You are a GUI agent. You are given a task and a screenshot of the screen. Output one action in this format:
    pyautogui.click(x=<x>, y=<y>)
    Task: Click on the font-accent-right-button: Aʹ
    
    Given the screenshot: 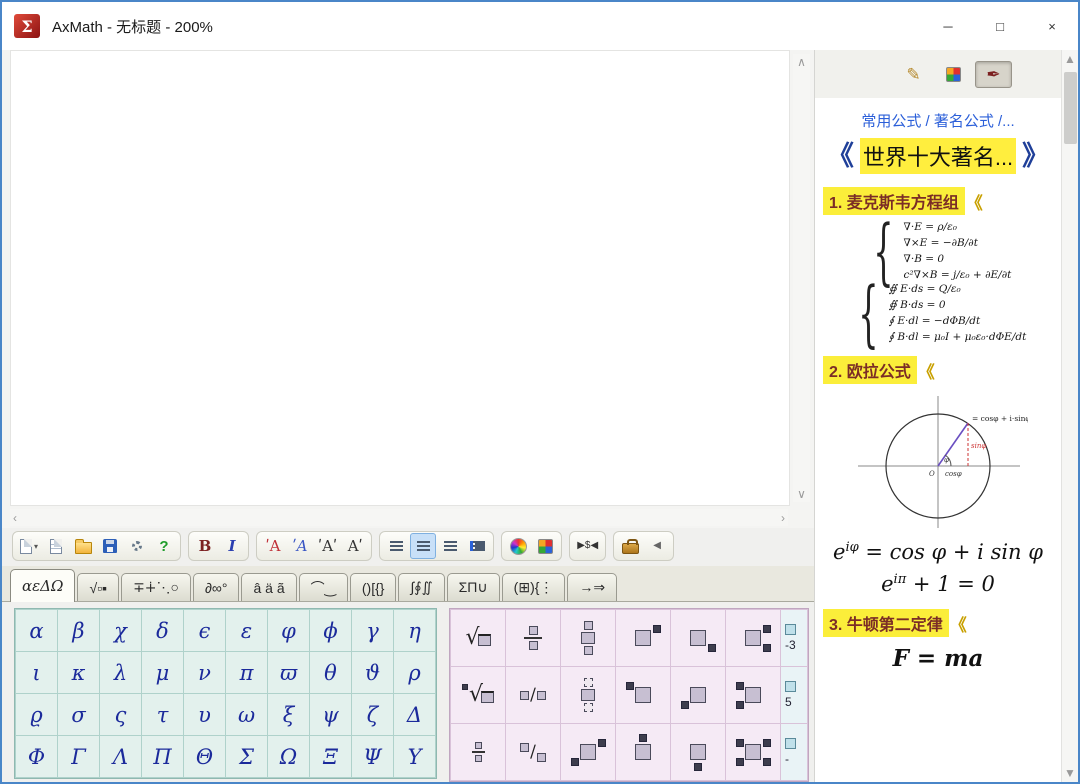 What is the action you would take?
    pyautogui.click(x=355, y=546)
    